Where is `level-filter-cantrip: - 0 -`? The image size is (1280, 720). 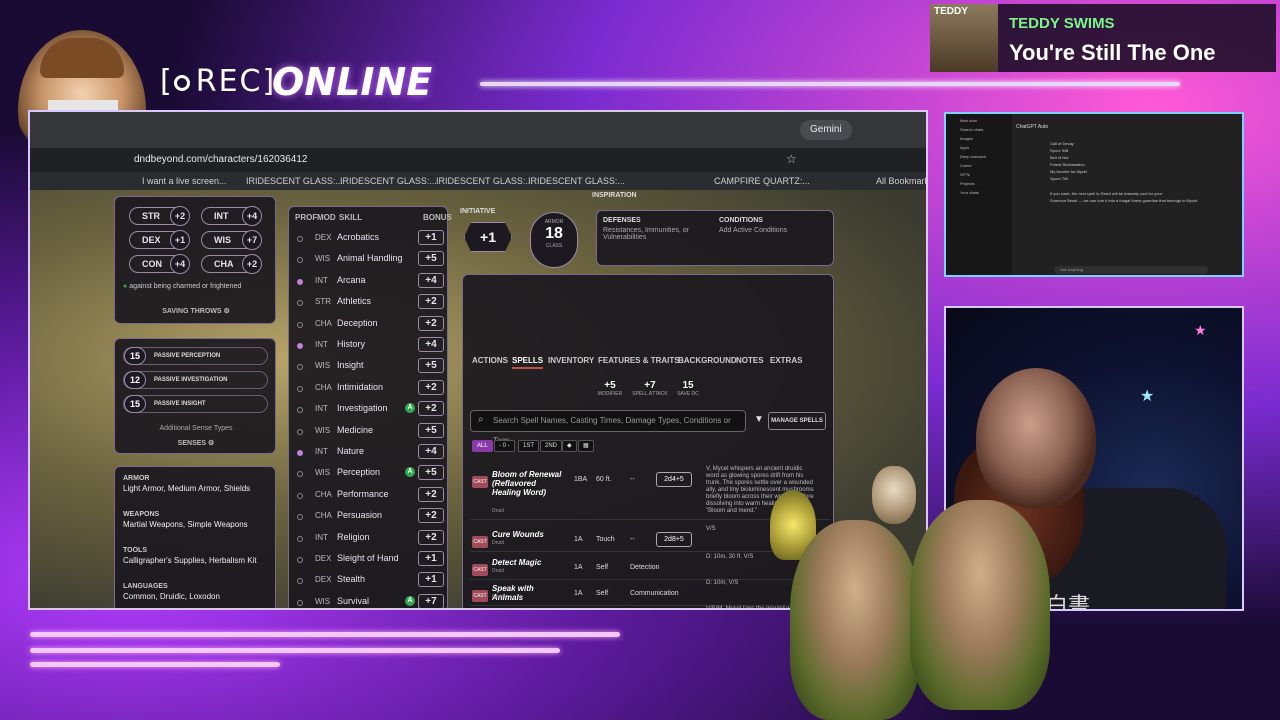
level-filter-cantrip: - 0 - is located at coordinates (504, 446).